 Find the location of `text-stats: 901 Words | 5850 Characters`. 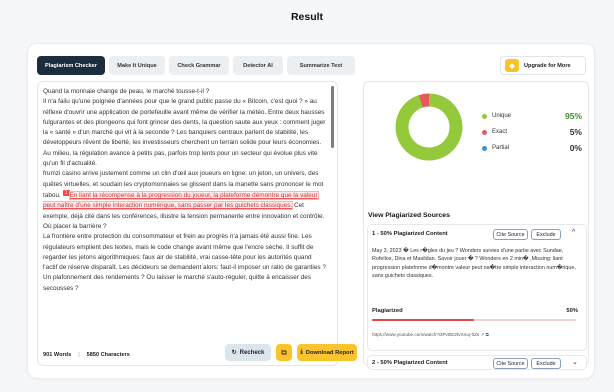

text-stats: 901 Words | 5850 Characters is located at coordinates (86, 355).